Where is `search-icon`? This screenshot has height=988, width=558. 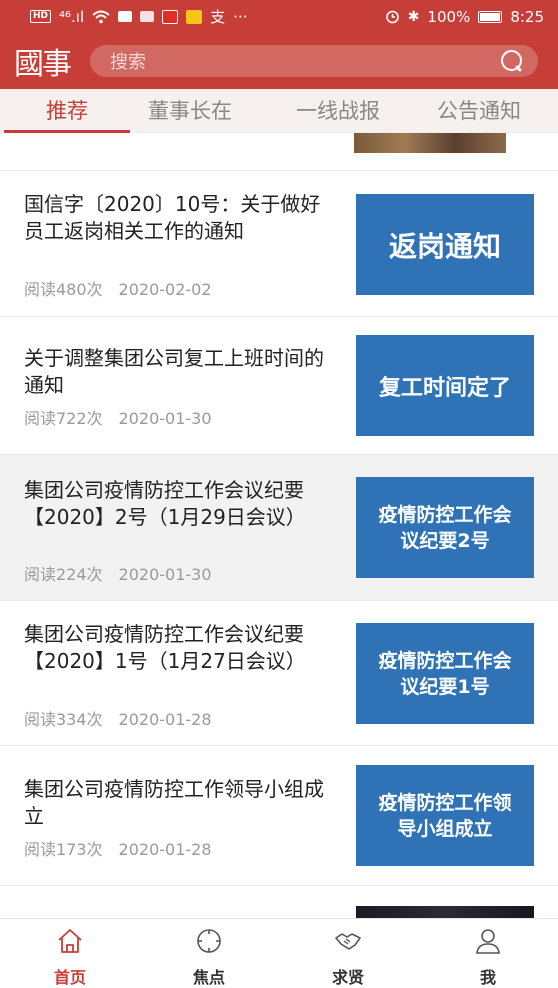
search-icon is located at coordinates (512, 61).